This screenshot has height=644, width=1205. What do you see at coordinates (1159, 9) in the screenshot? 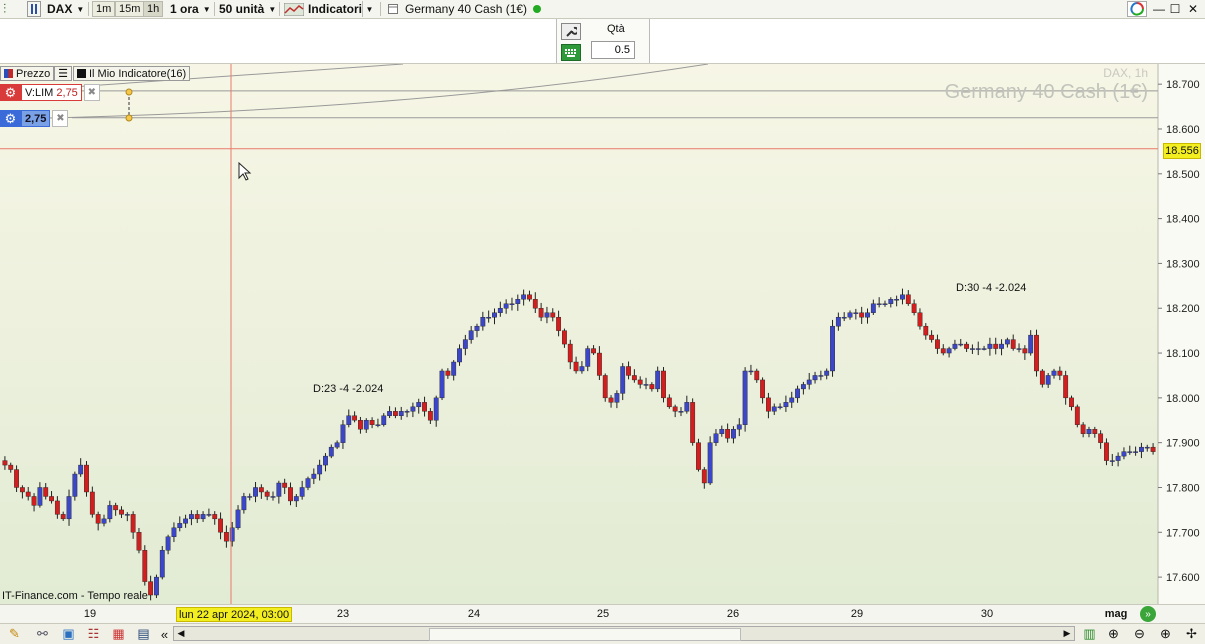
I see `minimize-icon: —` at bounding box center [1159, 9].